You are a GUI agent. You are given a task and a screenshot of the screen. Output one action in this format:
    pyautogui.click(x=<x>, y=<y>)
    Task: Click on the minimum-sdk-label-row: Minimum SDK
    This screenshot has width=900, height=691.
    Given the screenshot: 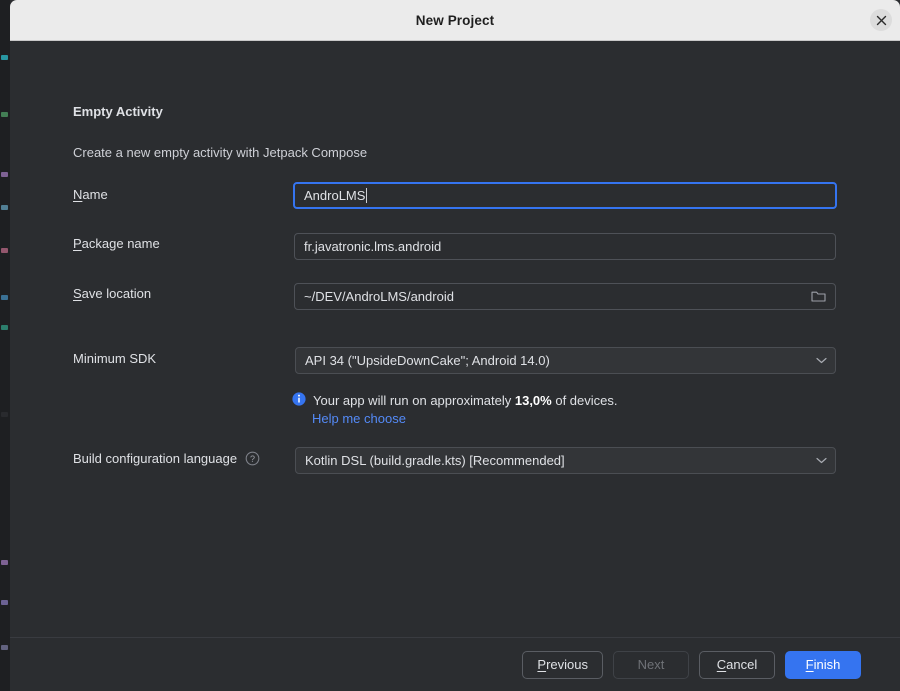 What is the action you would take?
    pyautogui.click(x=114, y=358)
    